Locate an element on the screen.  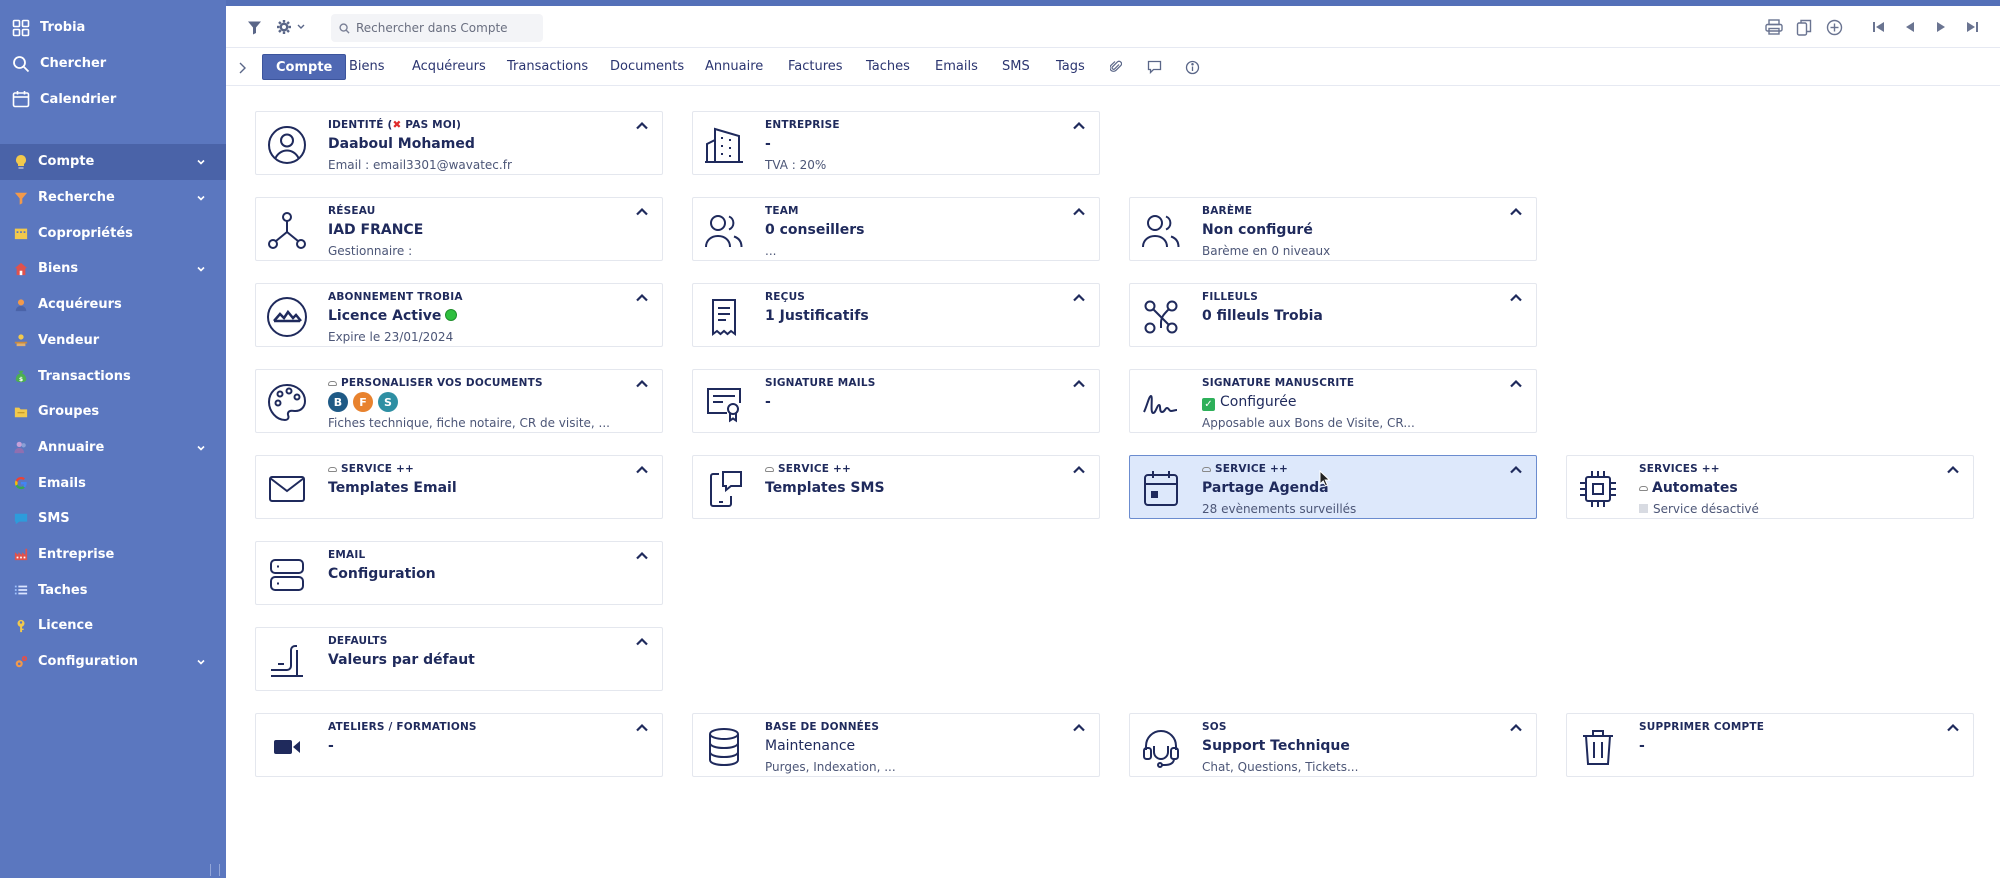
card-defaults: DEFAULTS Valeurs par défaut is located at coordinates (459, 659).